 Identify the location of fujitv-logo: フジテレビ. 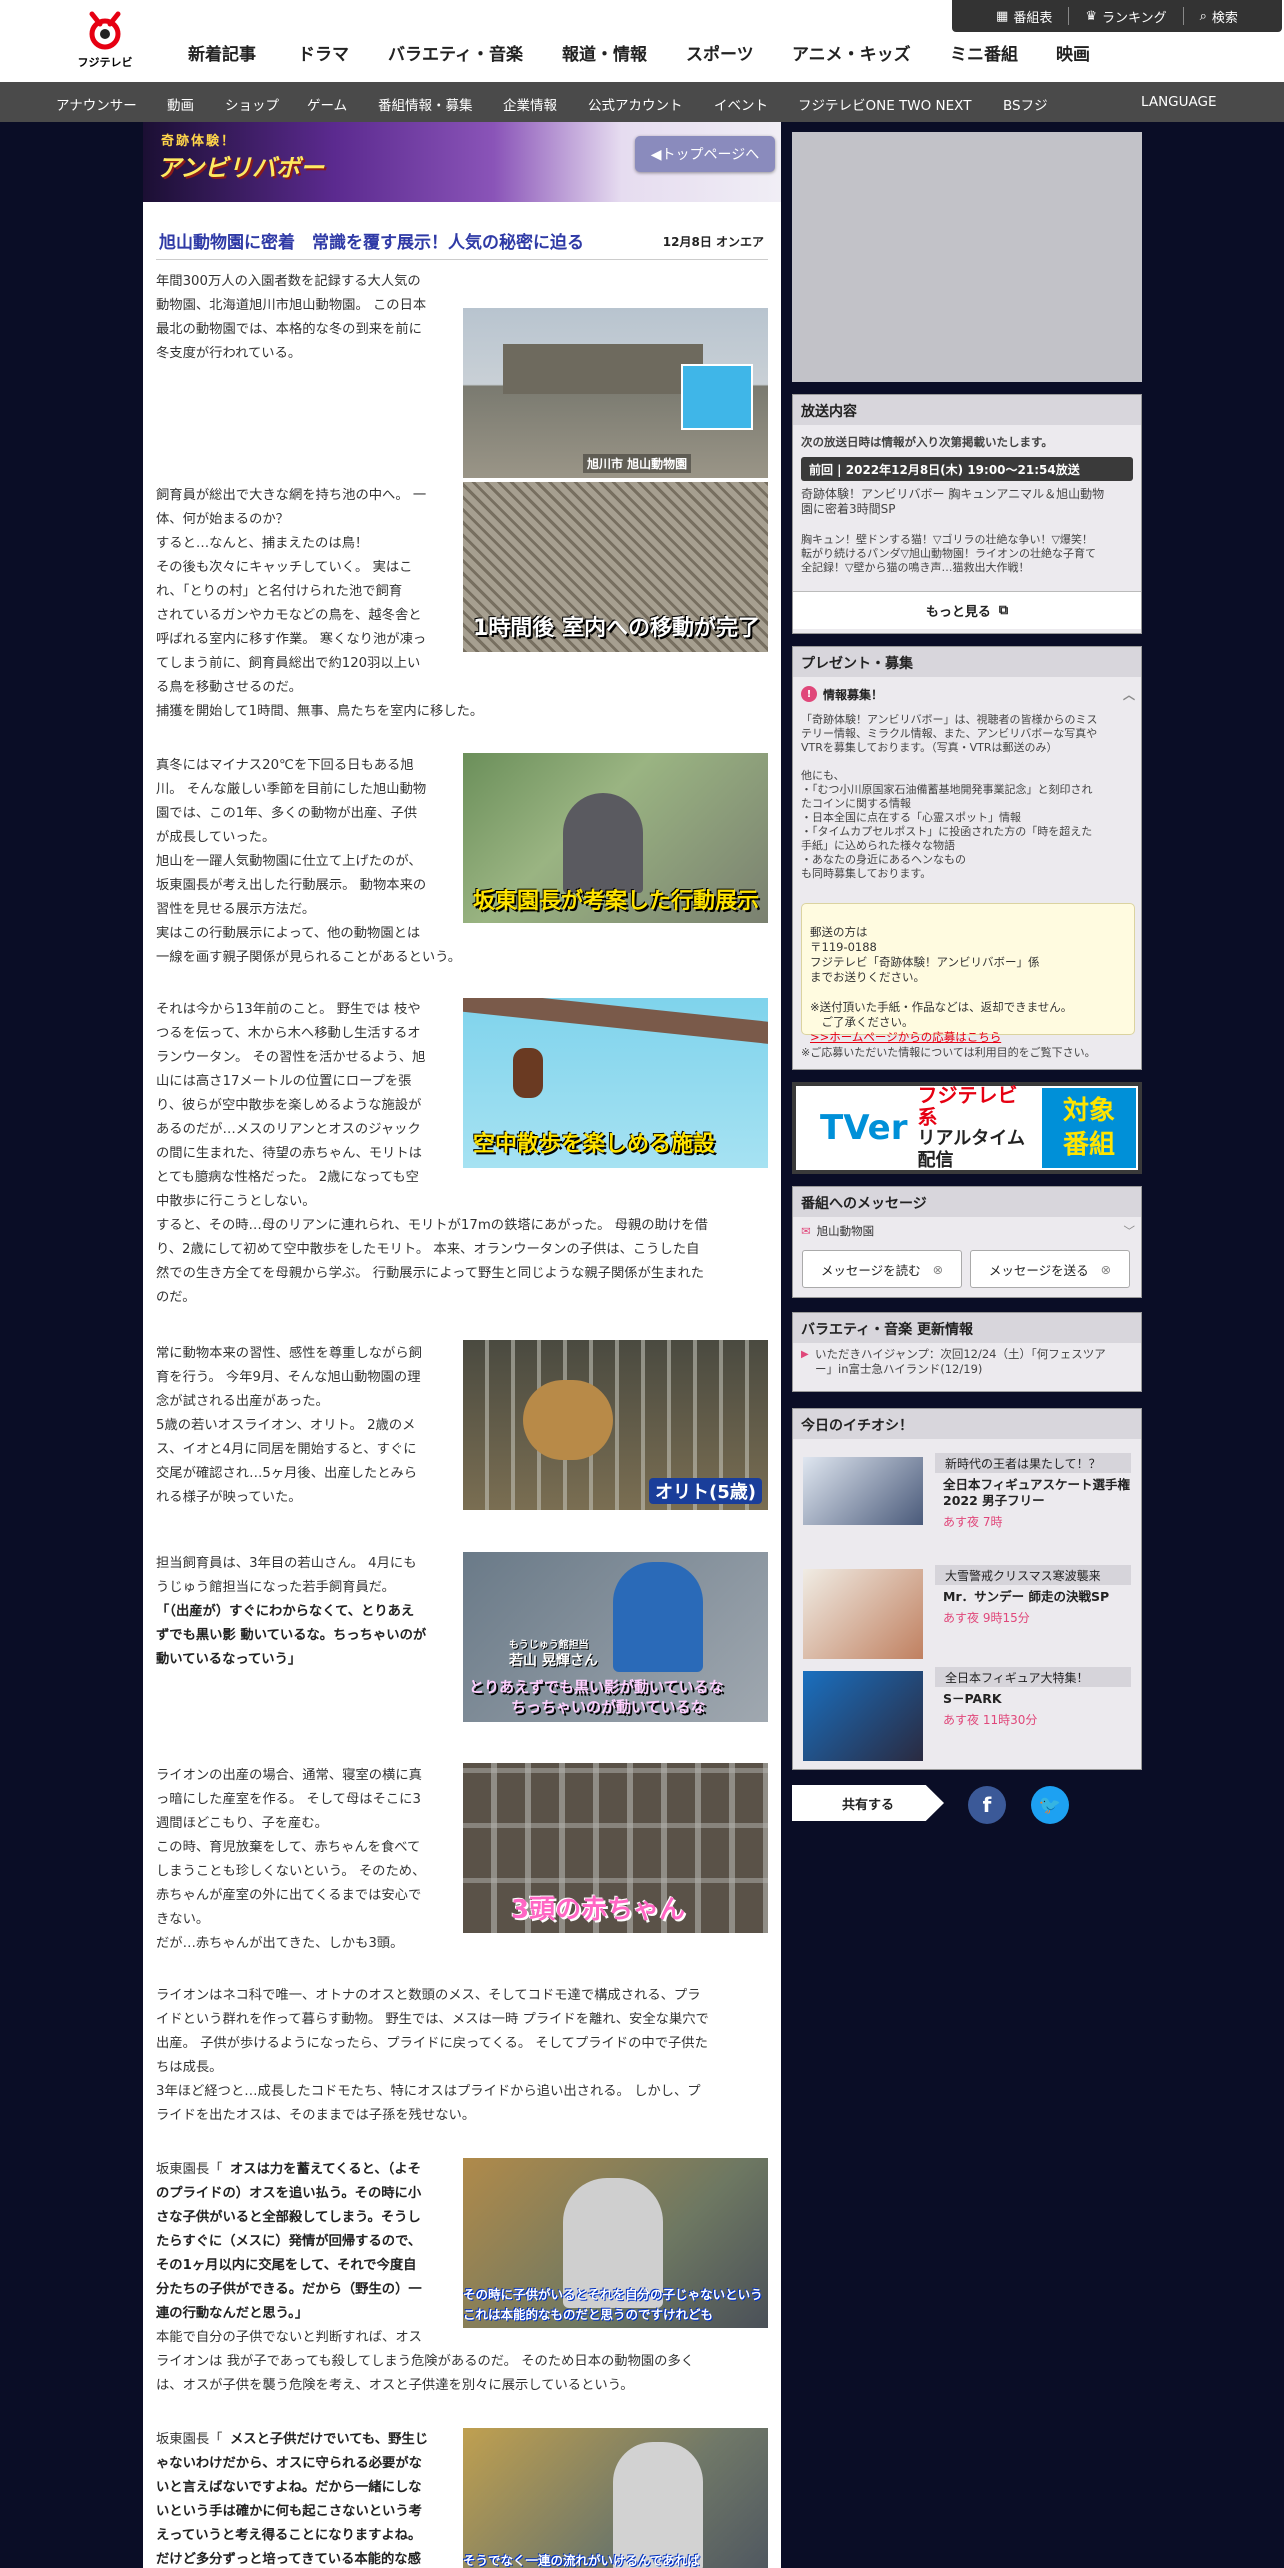
(105, 39).